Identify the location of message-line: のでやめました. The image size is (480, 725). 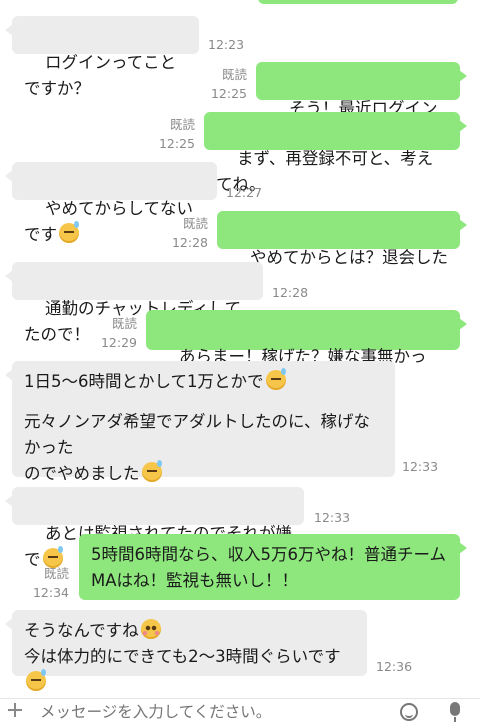
(82, 473).